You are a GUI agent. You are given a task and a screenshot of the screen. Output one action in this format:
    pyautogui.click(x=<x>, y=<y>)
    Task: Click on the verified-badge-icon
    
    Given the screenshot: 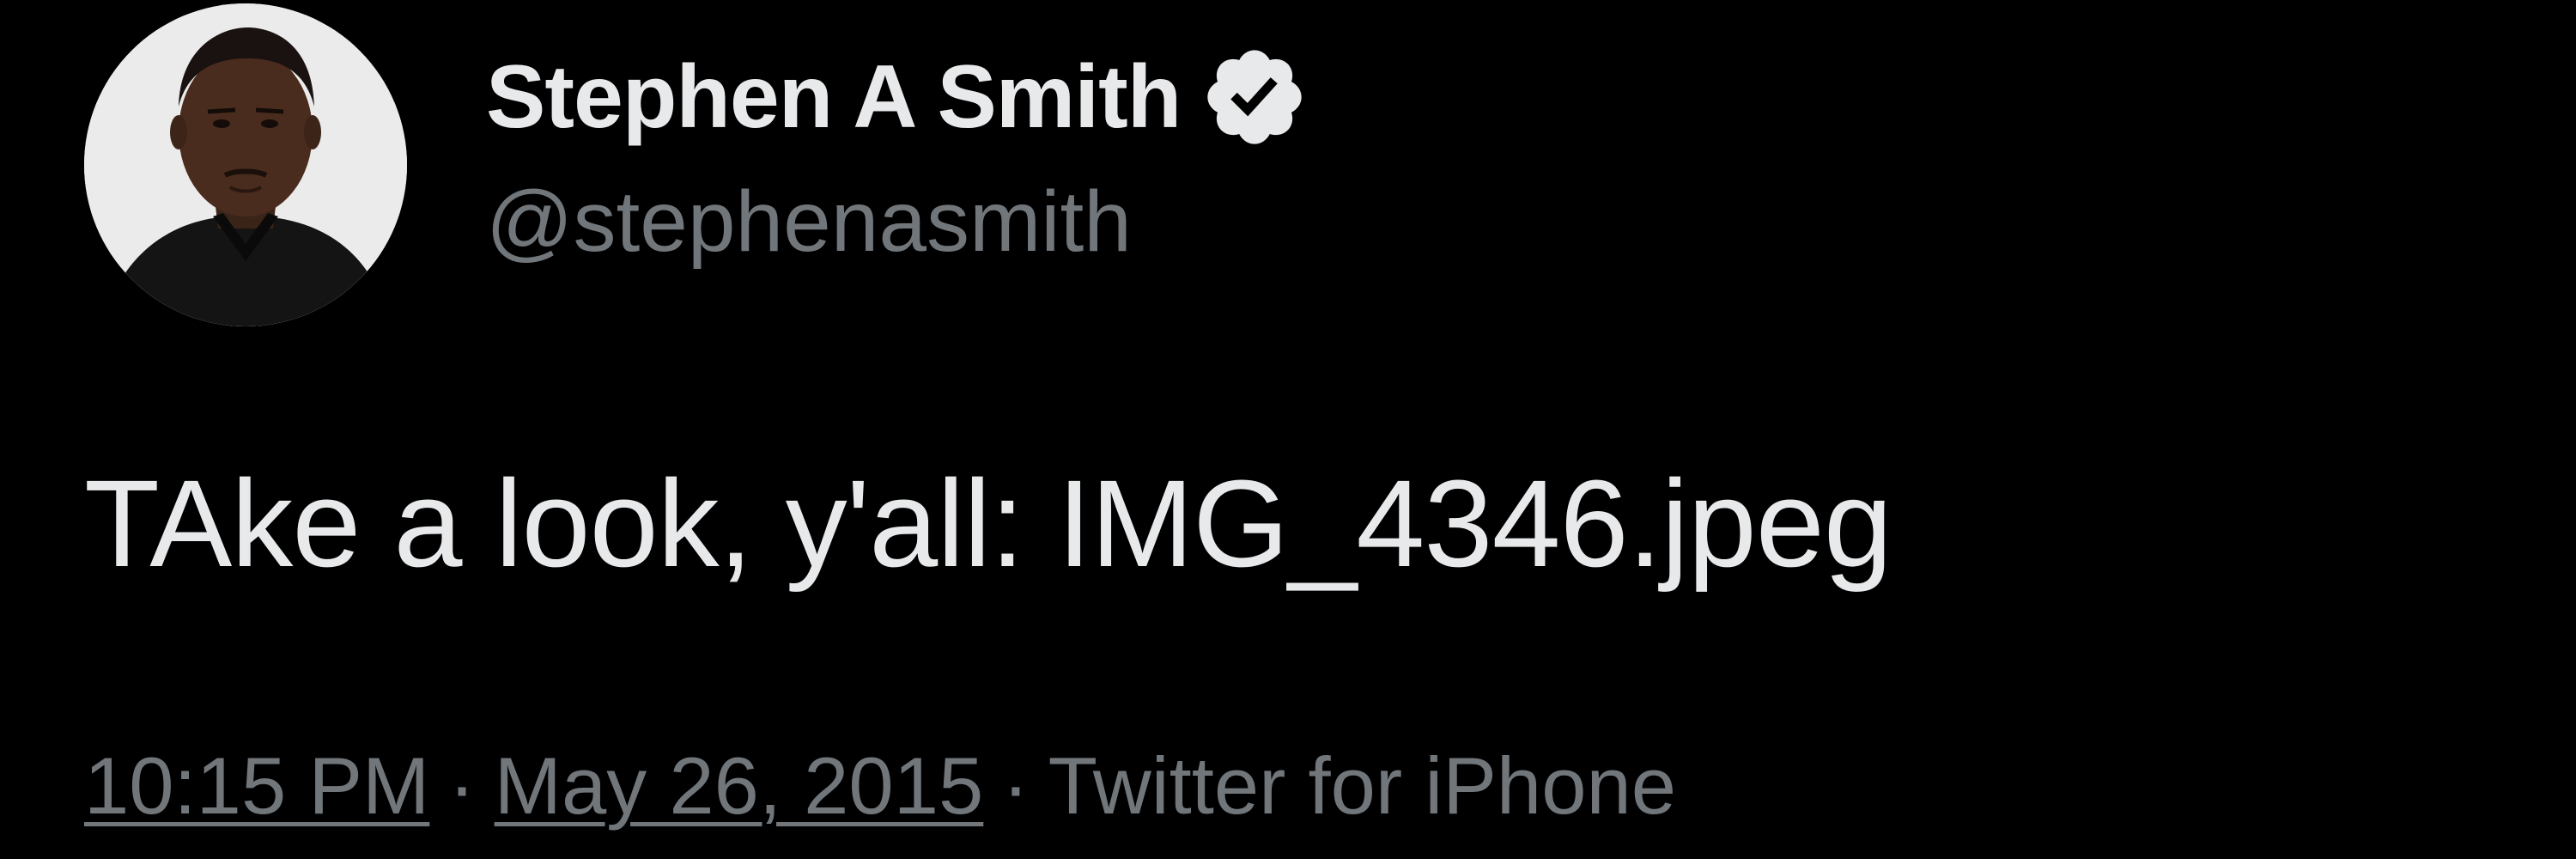 What is the action you would take?
    pyautogui.click(x=1254, y=97)
    